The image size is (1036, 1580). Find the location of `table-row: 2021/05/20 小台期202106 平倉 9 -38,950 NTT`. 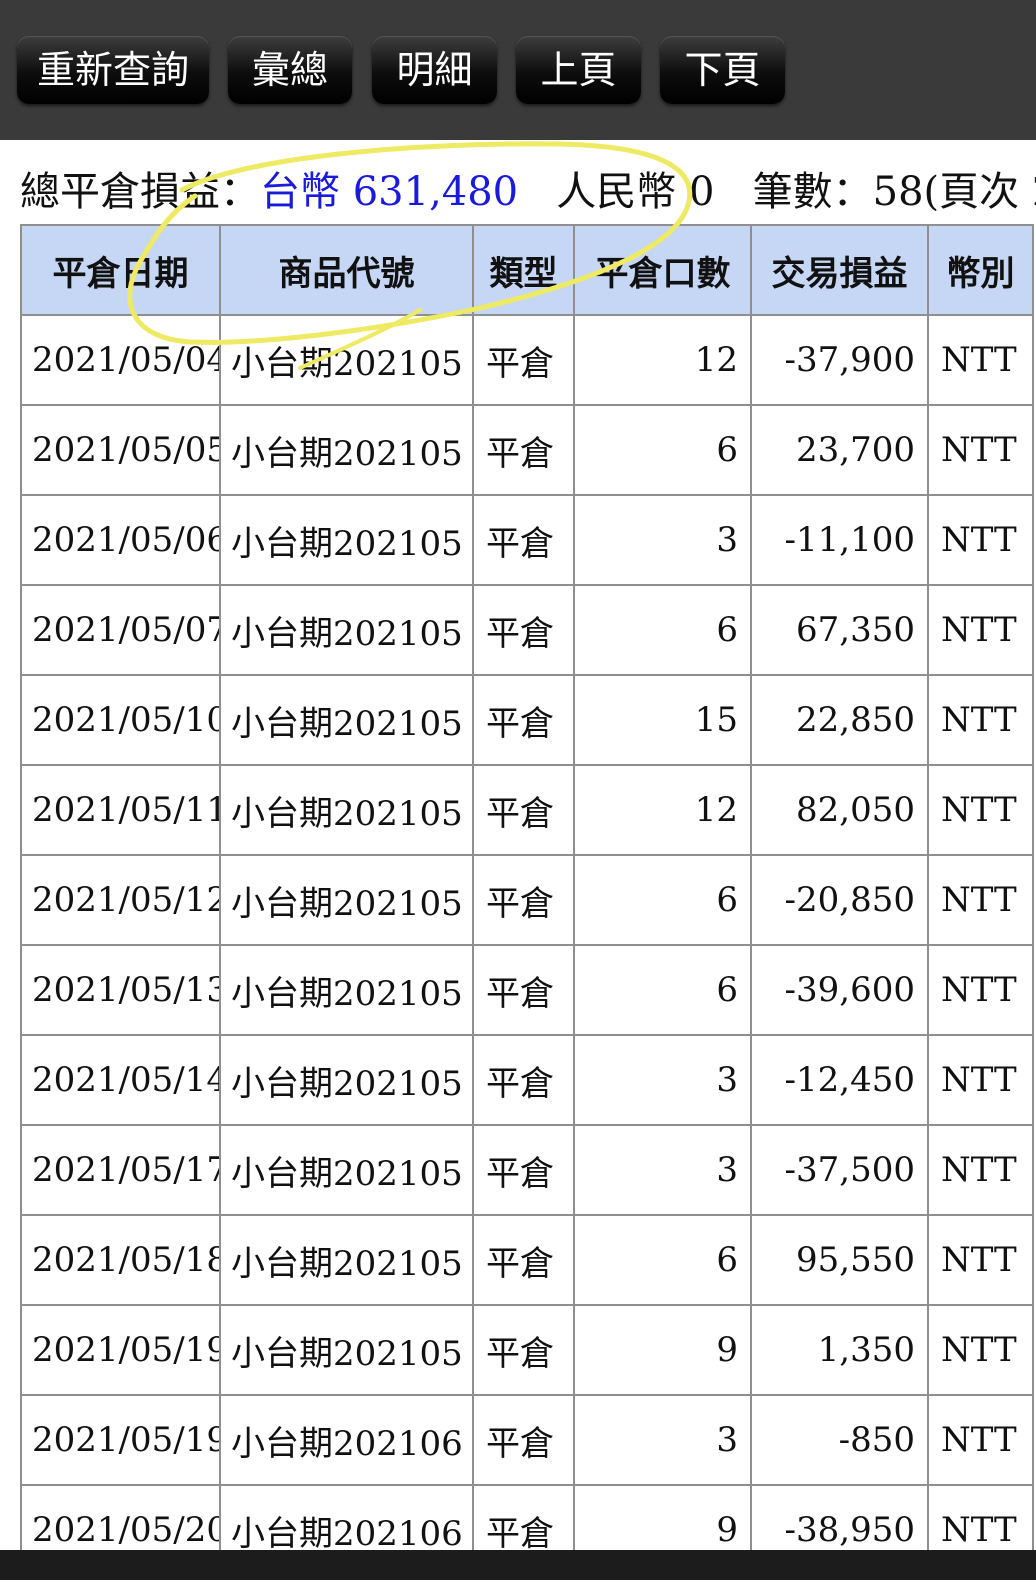

table-row: 2021/05/20 小台期202106 平倉 9 -38,950 NTT is located at coordinates (527, 1517).